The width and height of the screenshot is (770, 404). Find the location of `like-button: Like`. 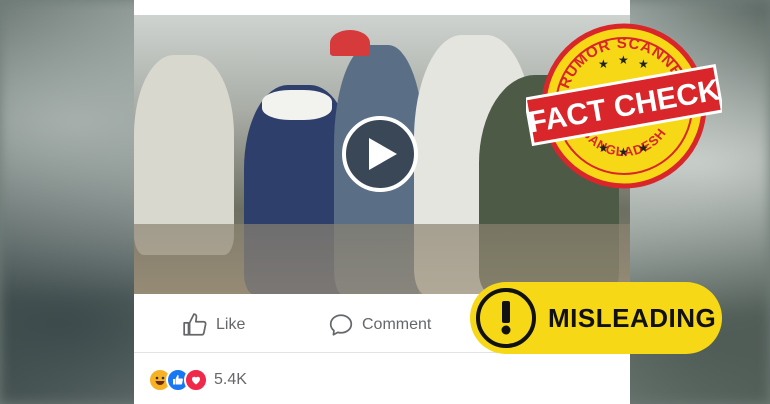

like-button: Like is located at coordinates (213, 325).